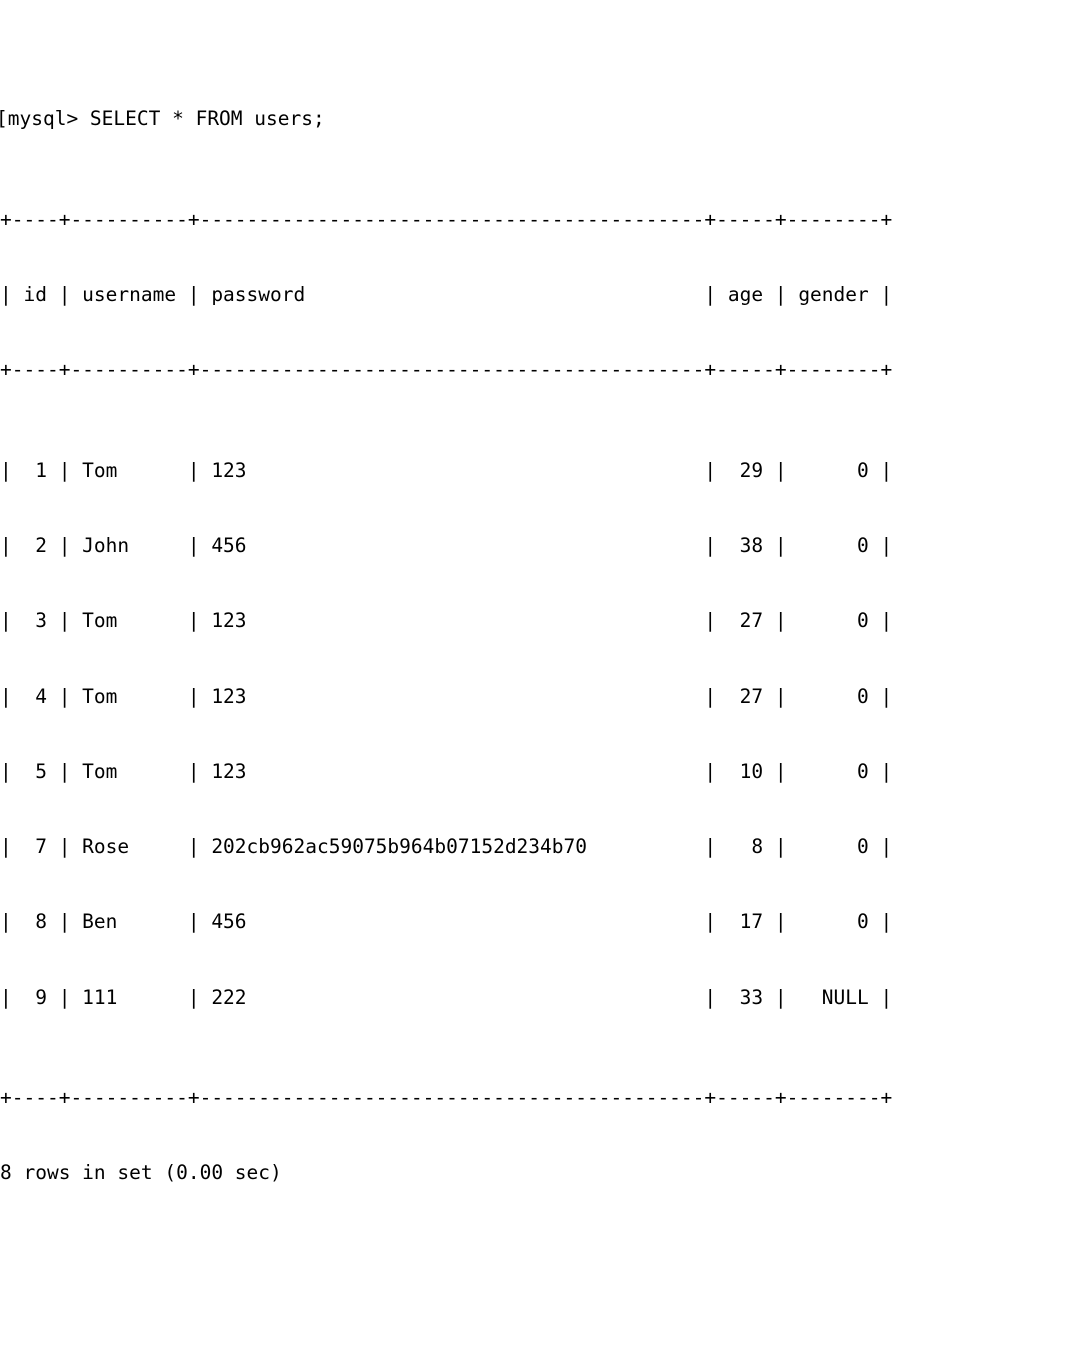 This screenshot has height=1352, width=1068. Describe the element at coordinates (446, 545) in the screenshot. I see `table-row: | 2 | John | 456 | 38 | 0 |` at that location.